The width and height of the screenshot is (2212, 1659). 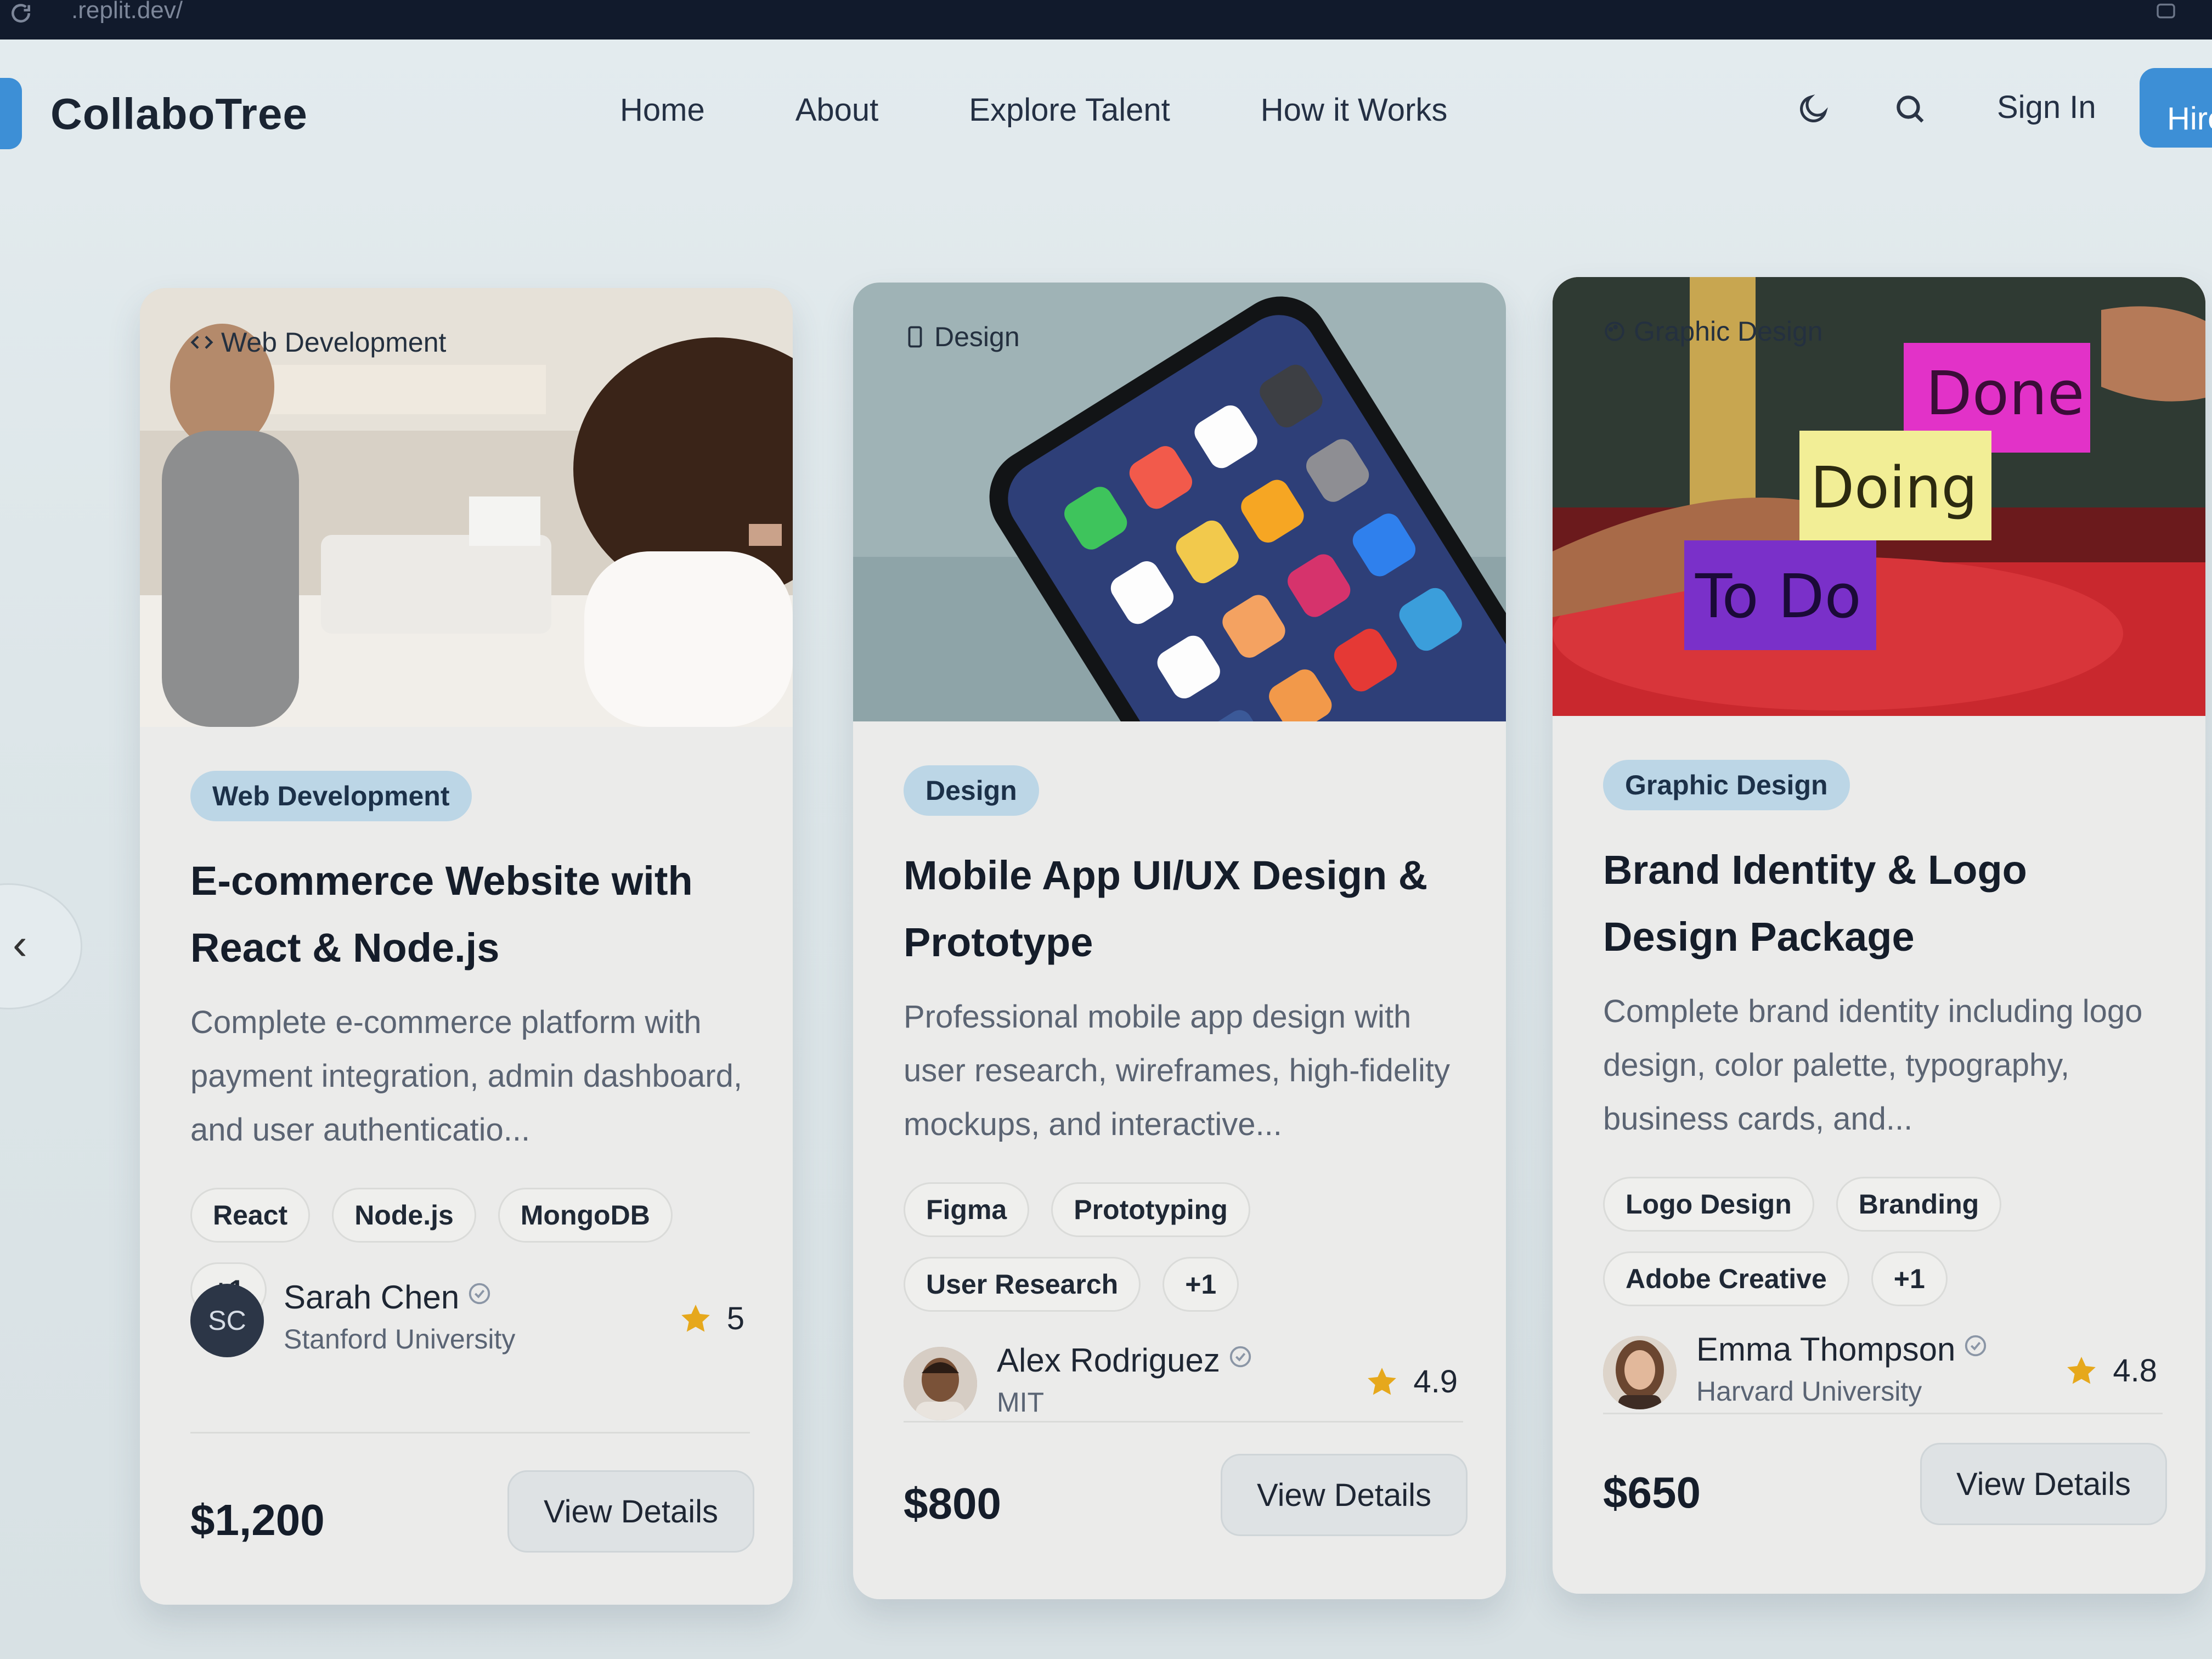 I want to click on category-pill: Graphic Design, so click(x=1727, y=785).